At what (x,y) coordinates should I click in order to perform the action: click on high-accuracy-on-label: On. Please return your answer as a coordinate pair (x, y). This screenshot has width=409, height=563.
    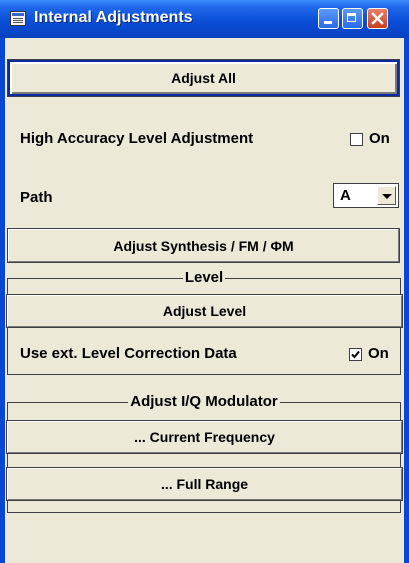
    Looking at the image, I should click on (379, 138).